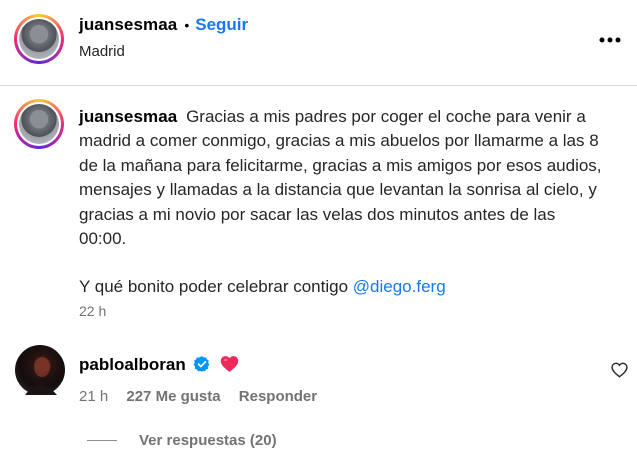 This screenshot has width=637, height=464. What do you see at coordinates (41, 376) in the screenshot?
I see `commenter-avatar-art` at bounding box center [41, 376].